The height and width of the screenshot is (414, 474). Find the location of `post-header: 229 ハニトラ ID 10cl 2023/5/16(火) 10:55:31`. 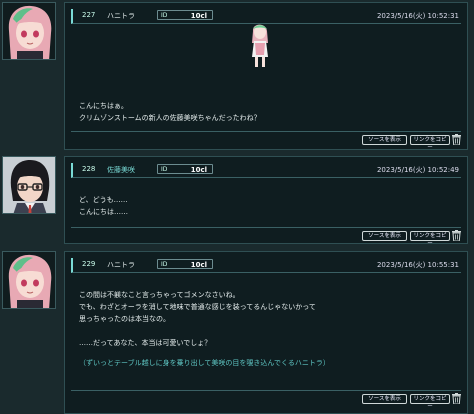

post-header: 229 ハニトラ ID 10cl 2023/5/16(火) 10:55:31 is located at coordinates (266, 265).